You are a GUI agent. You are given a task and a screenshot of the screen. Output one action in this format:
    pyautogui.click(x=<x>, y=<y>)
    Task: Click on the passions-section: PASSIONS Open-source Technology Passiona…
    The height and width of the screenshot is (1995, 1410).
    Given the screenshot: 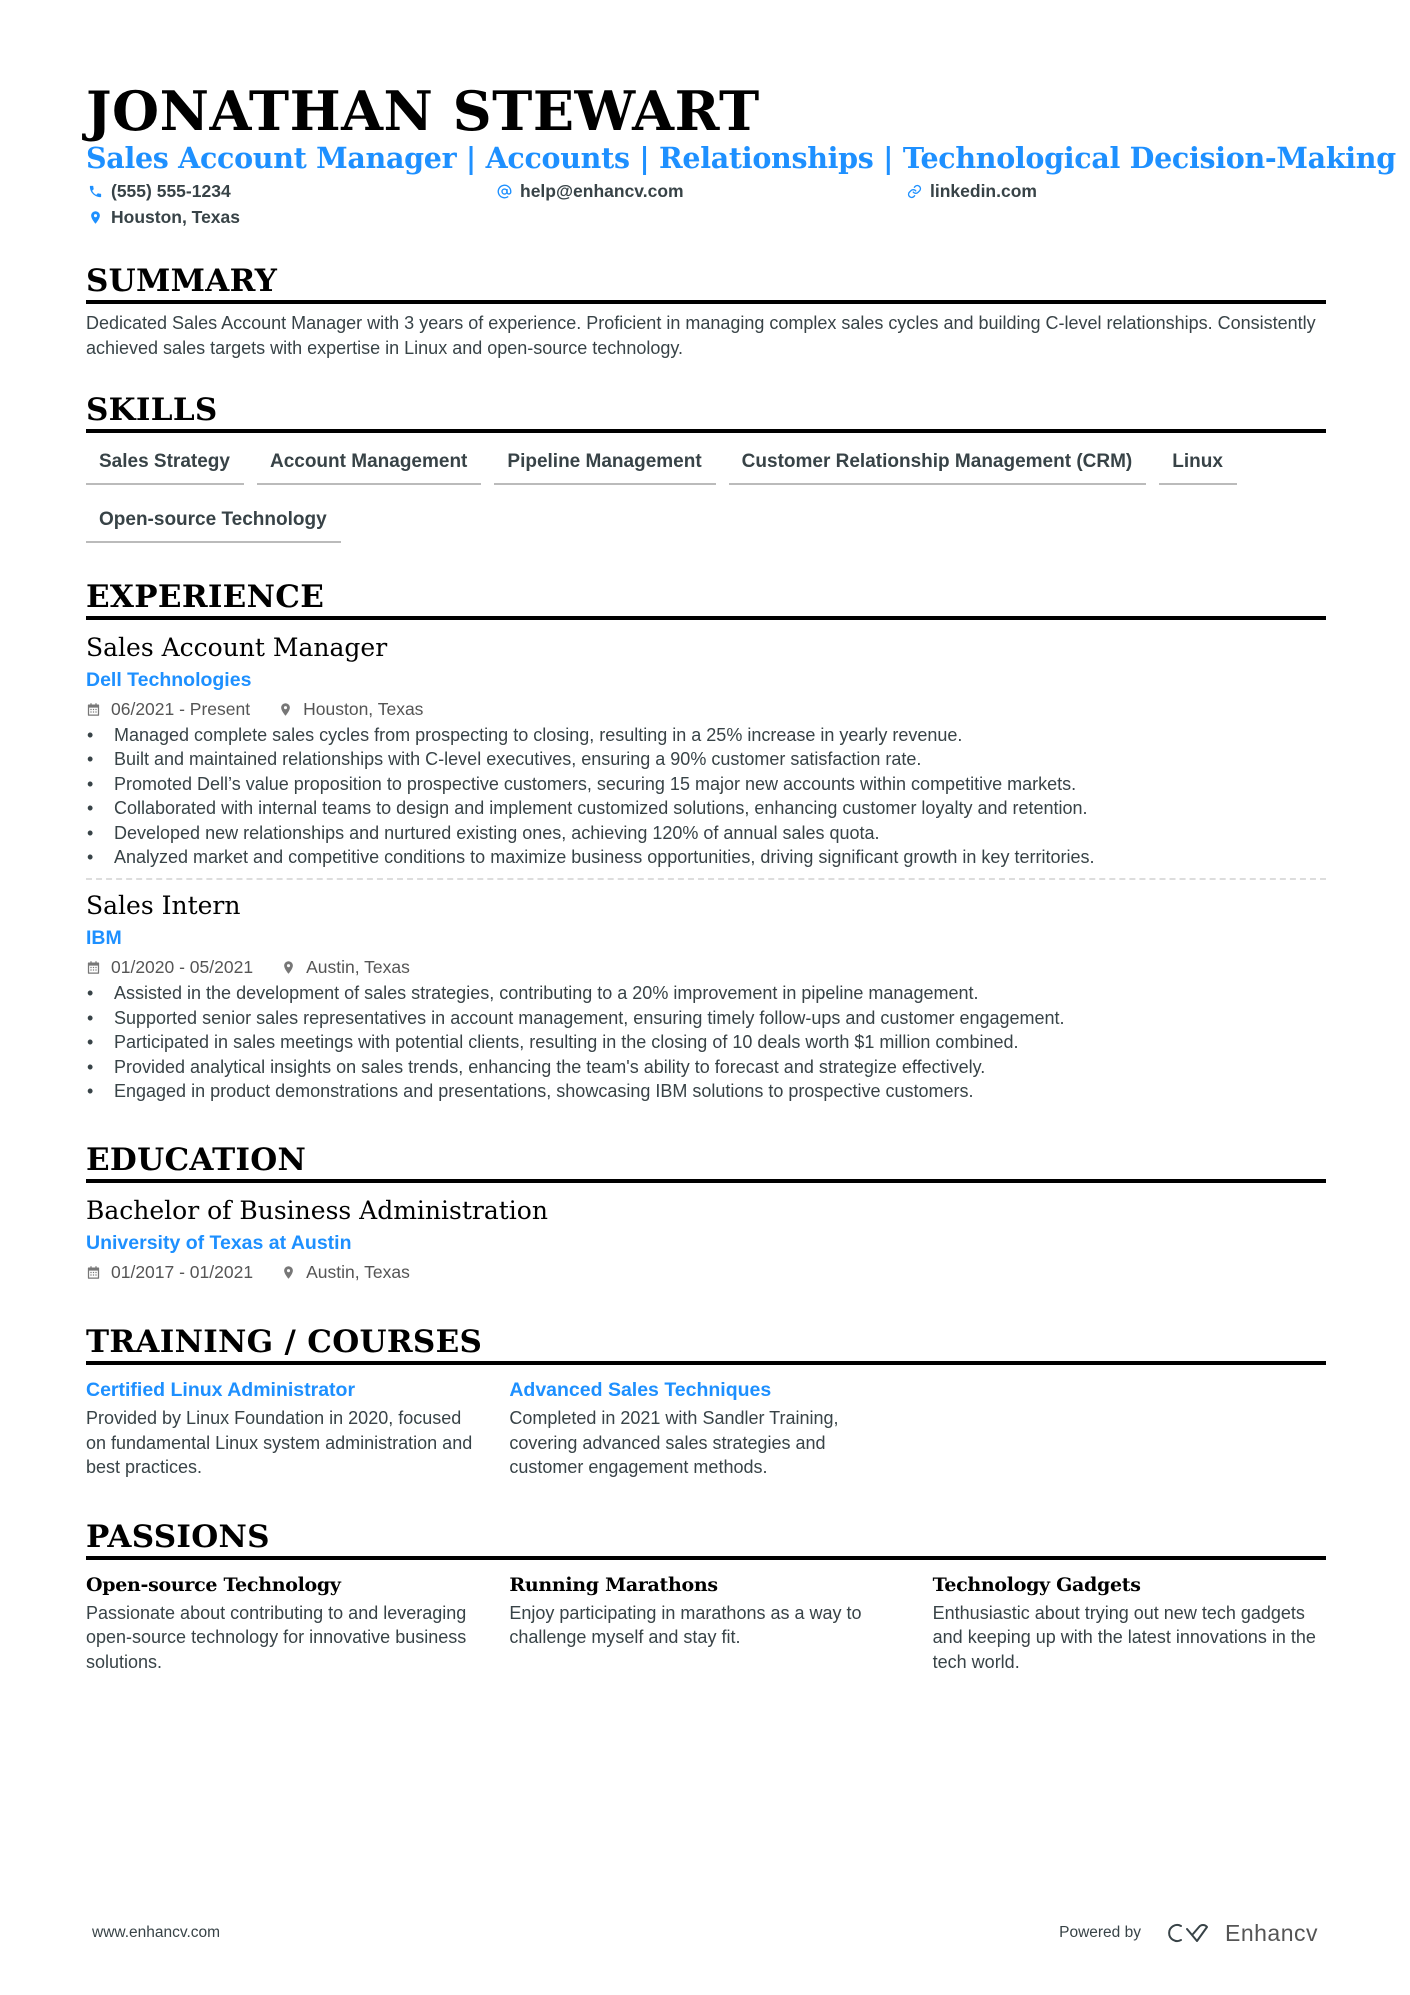 What is the action you would take?
    pyautogui.click(x=706, y=1596)
    